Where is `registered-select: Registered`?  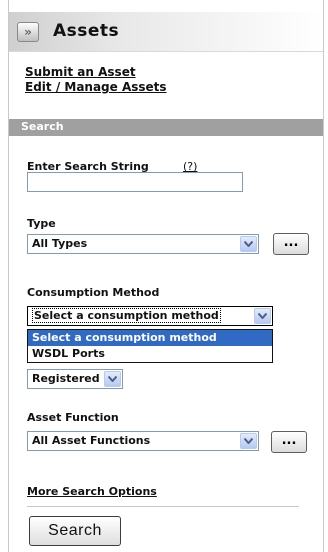
registered-select: Registered is located at coordinates (75, 379).